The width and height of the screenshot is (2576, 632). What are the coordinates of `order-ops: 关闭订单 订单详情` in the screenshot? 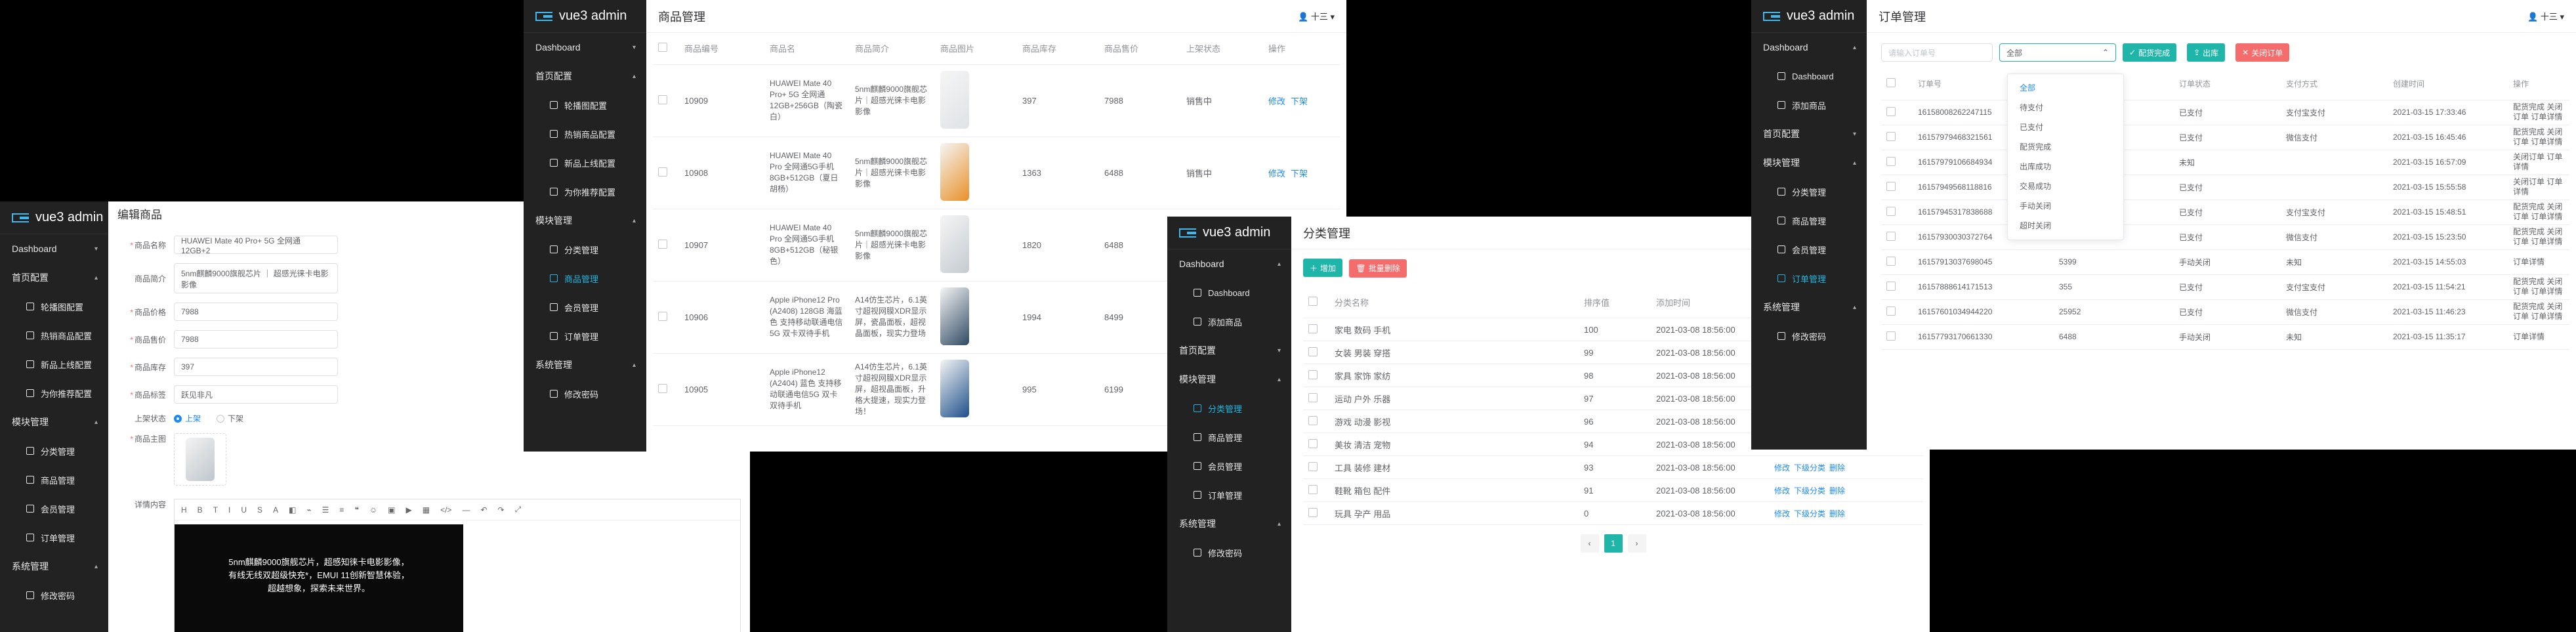 It's located at (2538, 187).